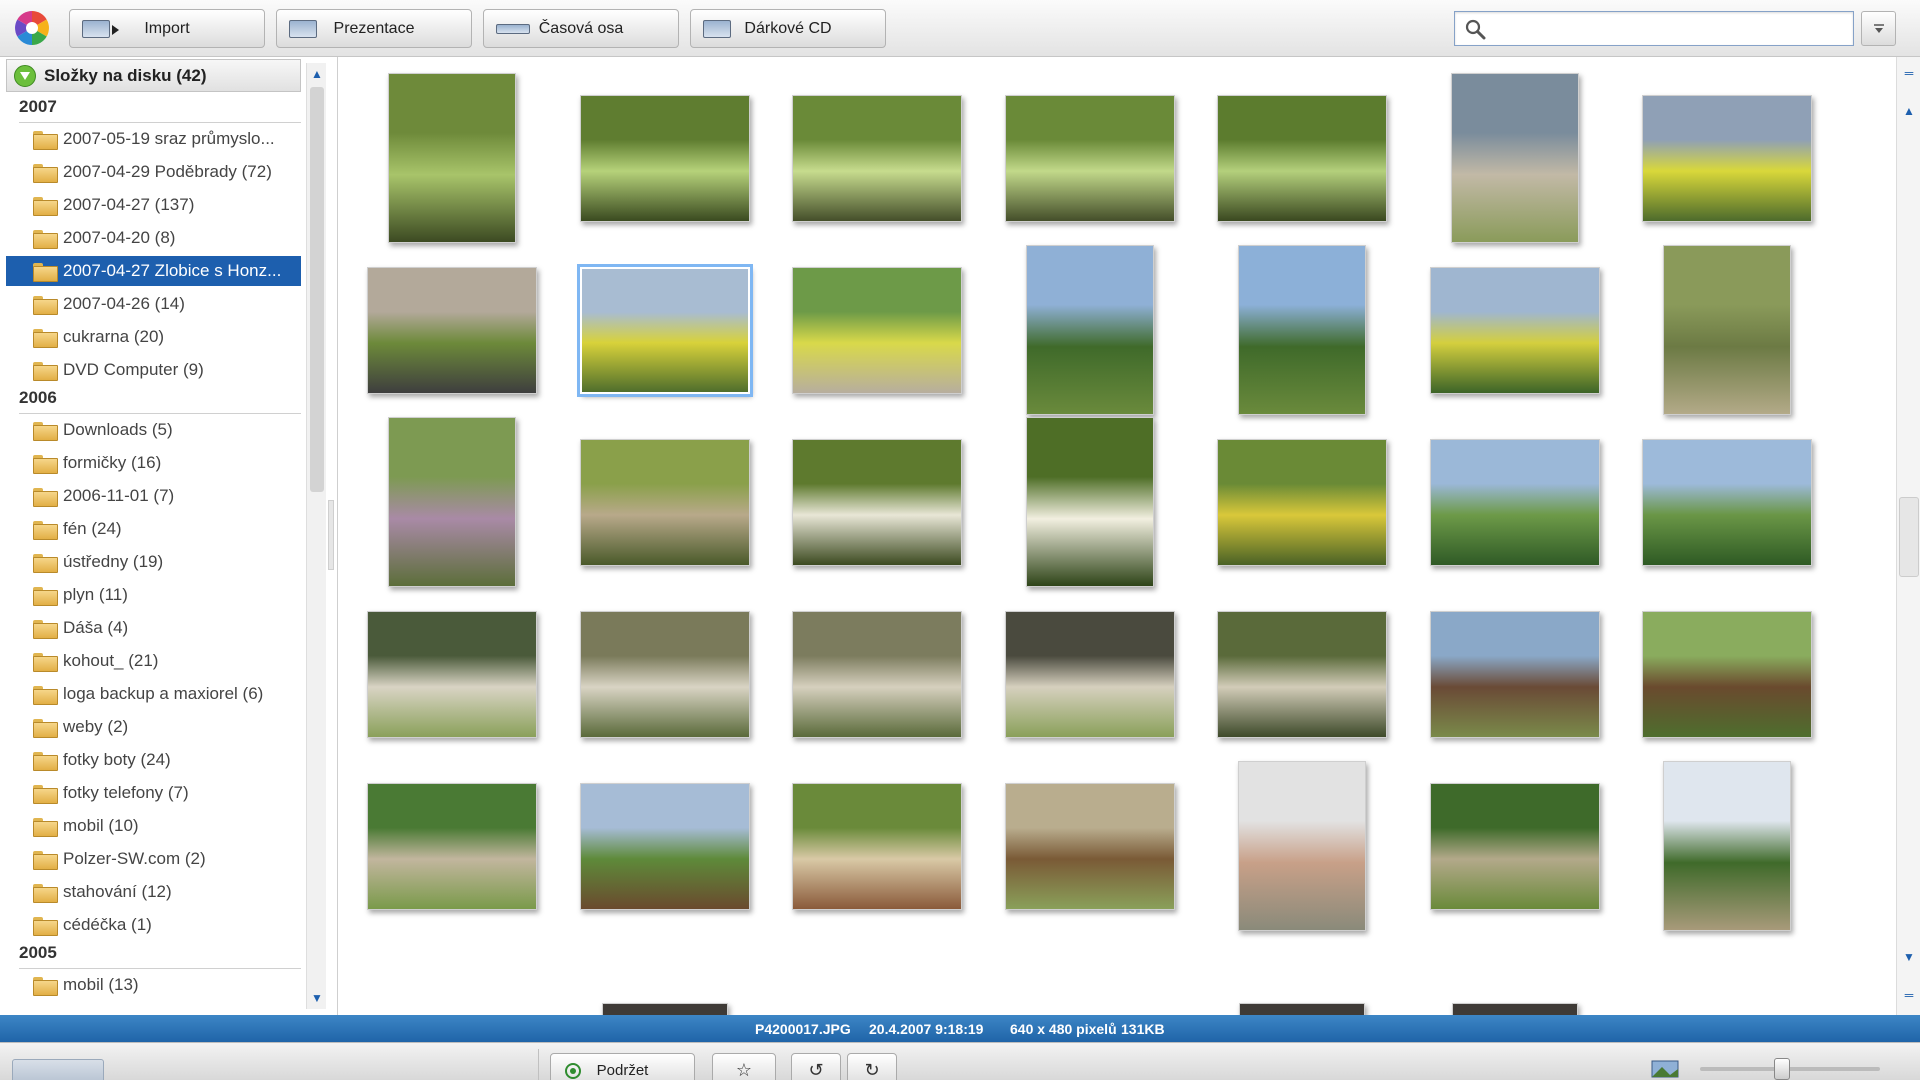  I want to click on folder-item: mobil (10), so click(167, 826).